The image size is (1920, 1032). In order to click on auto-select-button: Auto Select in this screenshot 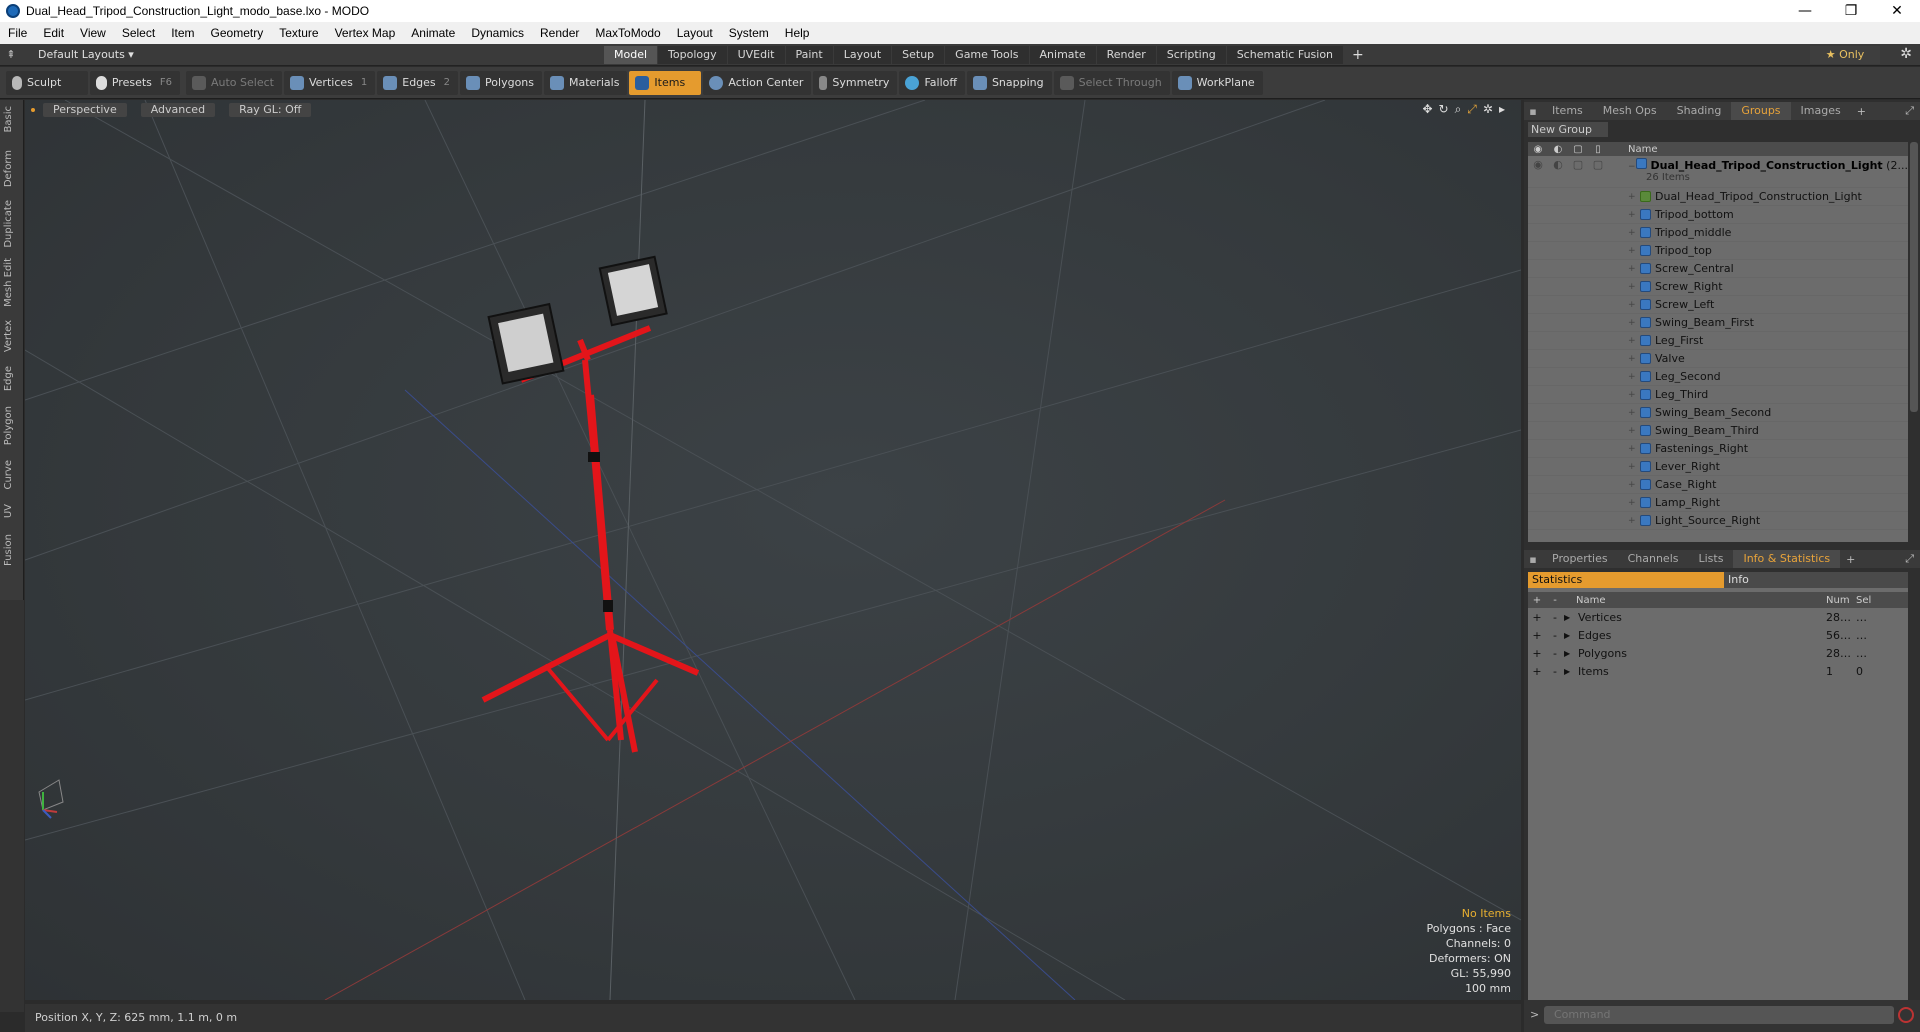, I will do `click(234, 82)`.